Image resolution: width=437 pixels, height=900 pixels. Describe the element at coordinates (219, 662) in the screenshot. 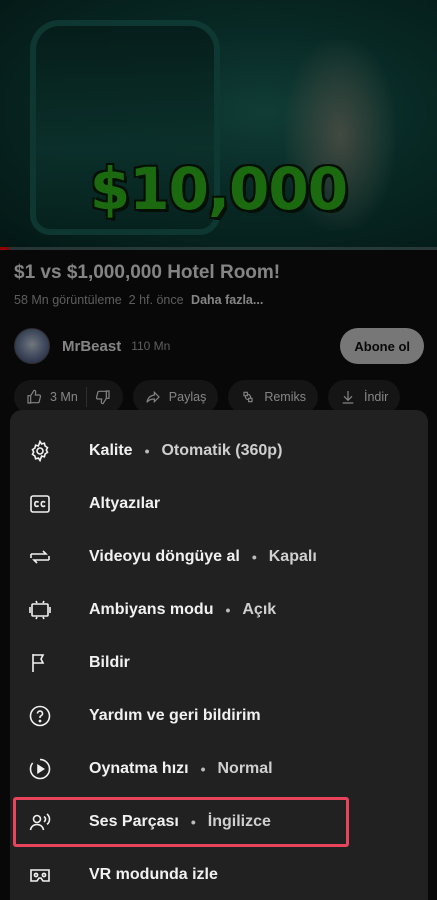

I see `menu-item-report: Bildir` at that location.